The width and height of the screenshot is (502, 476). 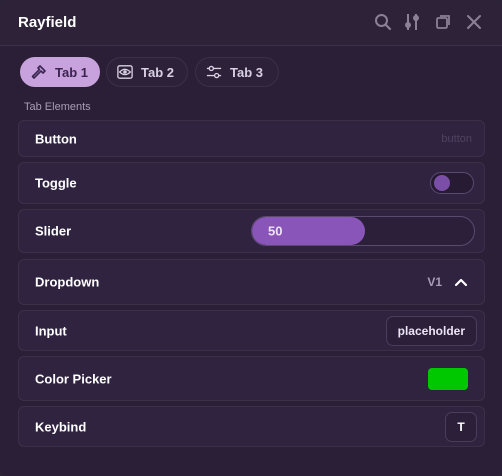 I want to click on tab-3-label: Tab 3, so click(x=246, y=72).